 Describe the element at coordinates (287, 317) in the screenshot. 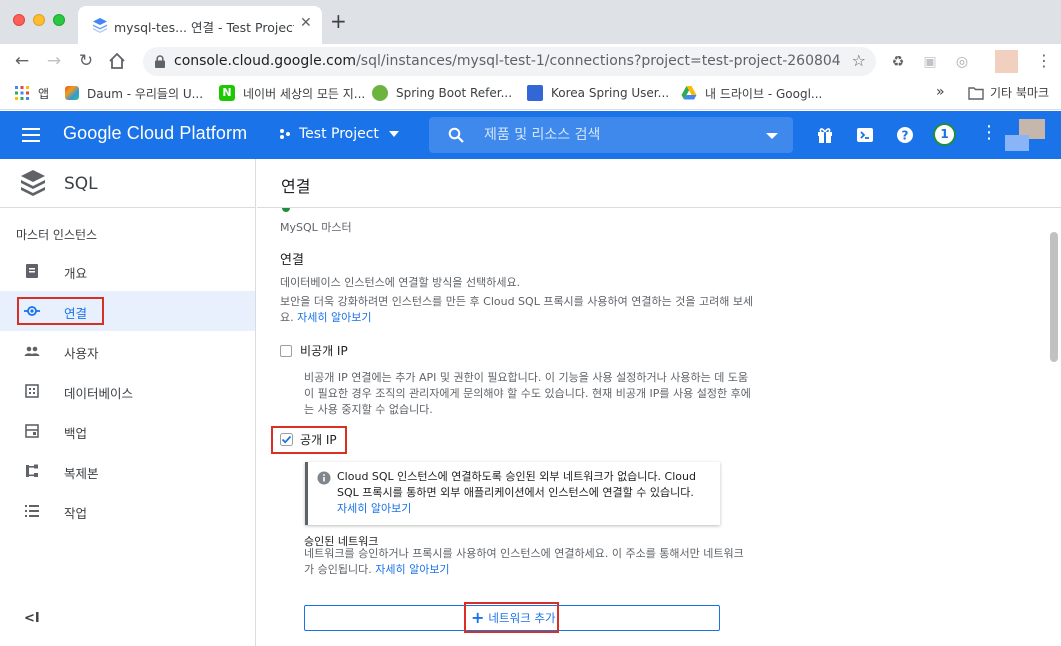

I see `section-desc-prefix: 요.` at that location.